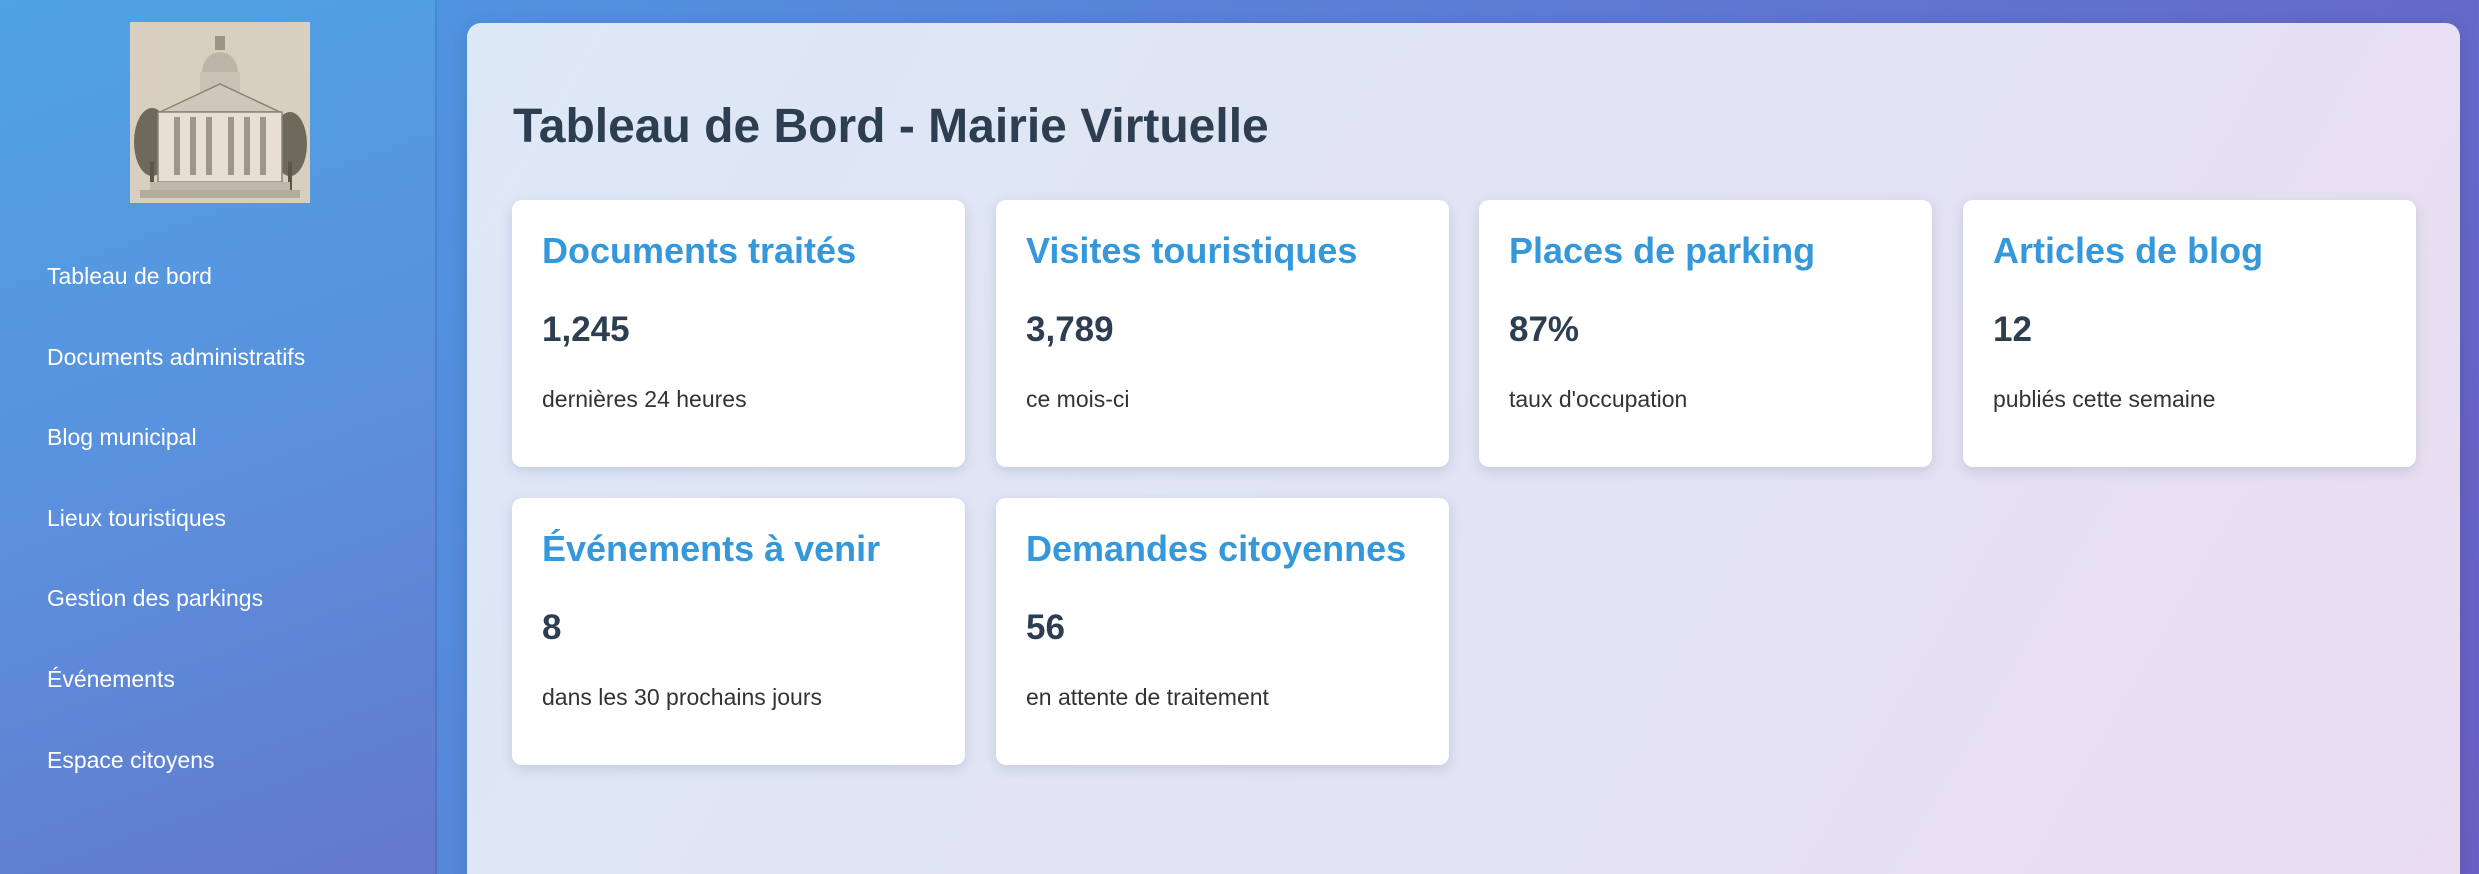 The width and height of the screenshot is (2479, 874). Describe the element at coordinates (1045, 627) in the screenshot. I see `card-value: 56` at that location.